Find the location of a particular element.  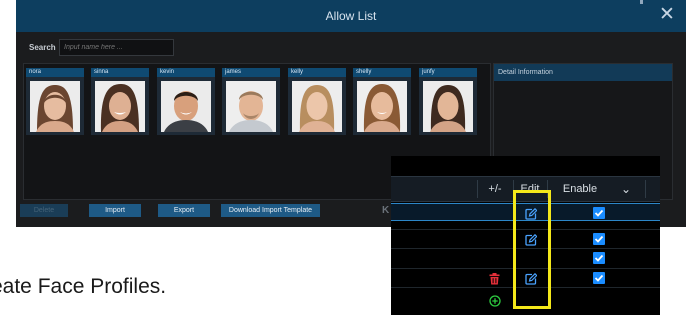

column-header-enable: Enable is located at coordinates (580, 189).